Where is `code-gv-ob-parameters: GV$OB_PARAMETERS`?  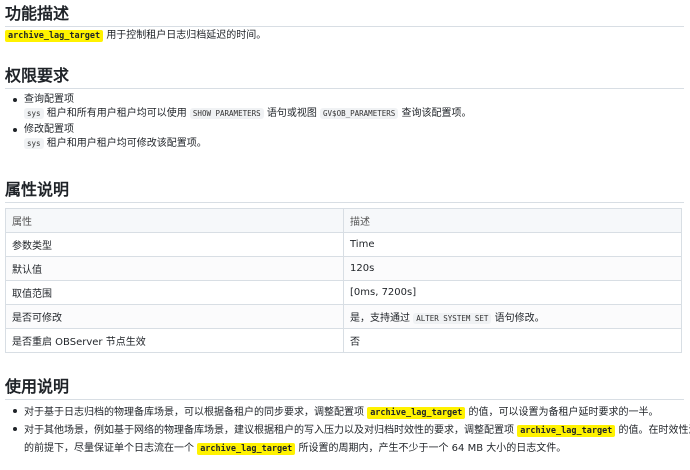 code-gv-ob-parameters: GV$OB_PARAMETERS is located at coordinates (359, 113).